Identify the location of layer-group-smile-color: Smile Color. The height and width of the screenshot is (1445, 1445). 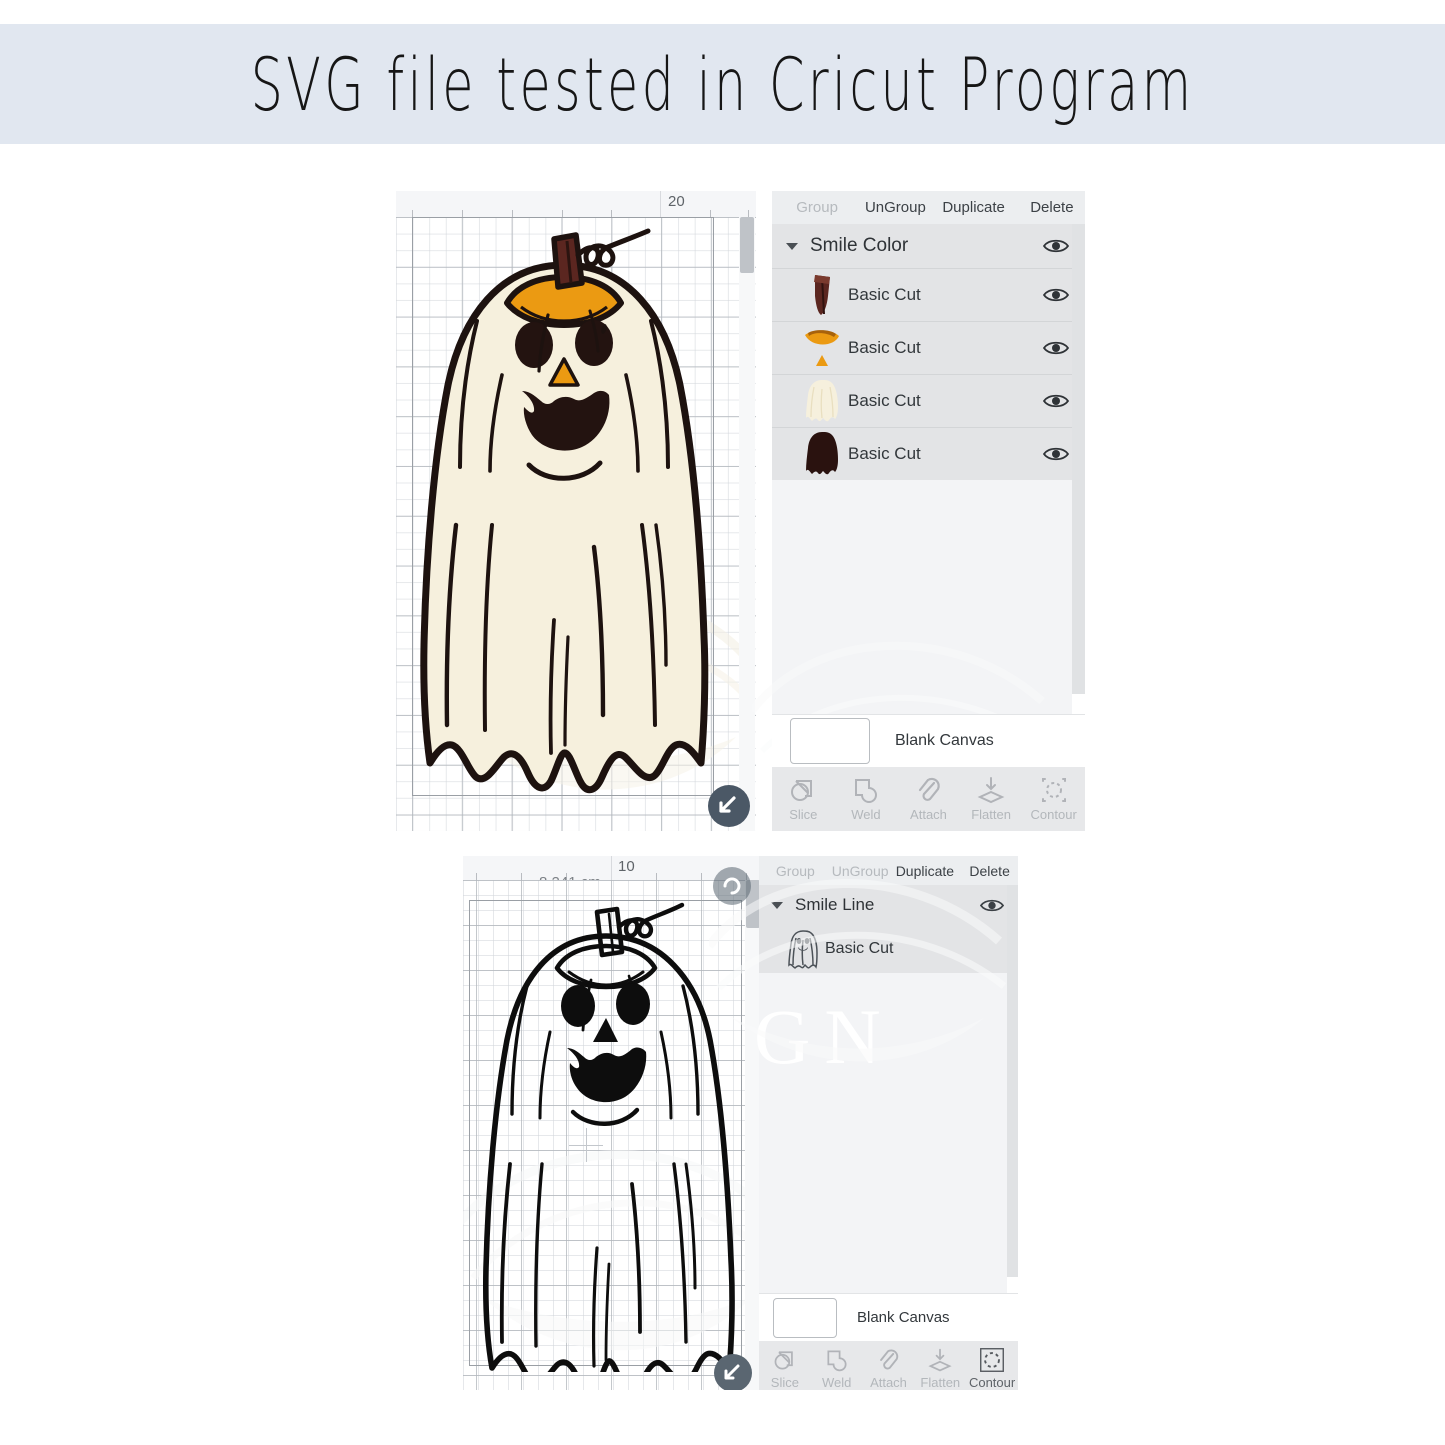
(928, 246).